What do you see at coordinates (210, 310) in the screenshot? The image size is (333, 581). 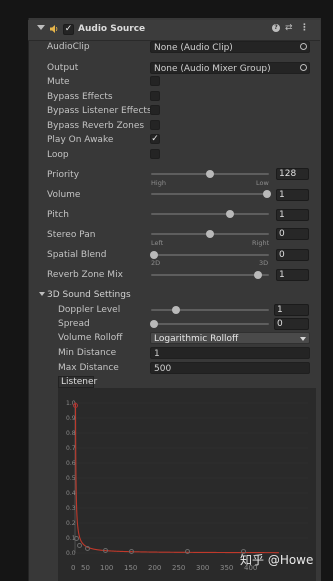 I see `doppler-level-slider-track` at bounding box center [210, 310].